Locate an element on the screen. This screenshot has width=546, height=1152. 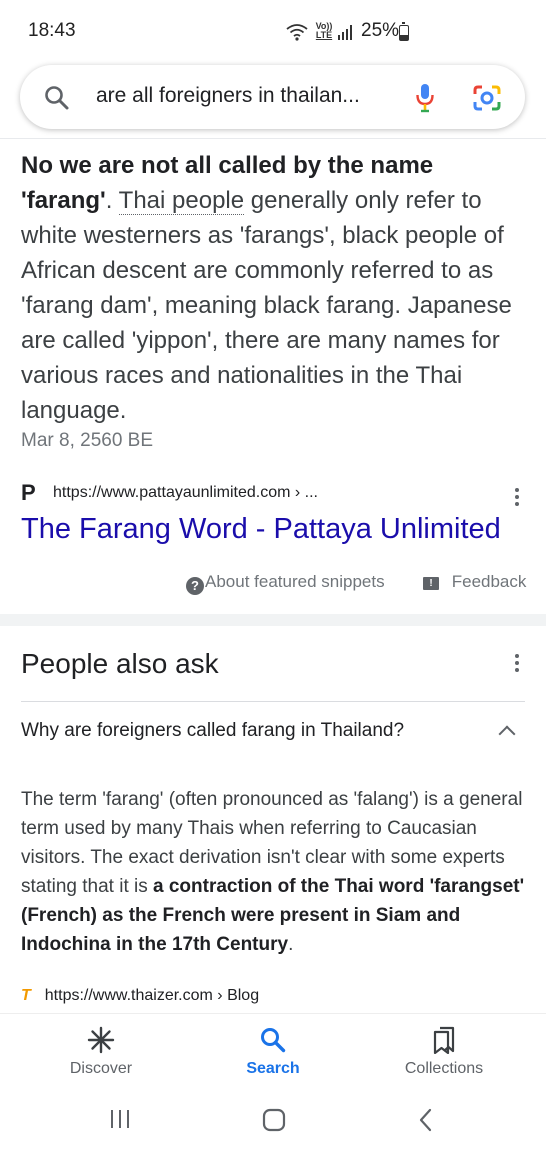
mic-icon is located at coordinates (425, 98).